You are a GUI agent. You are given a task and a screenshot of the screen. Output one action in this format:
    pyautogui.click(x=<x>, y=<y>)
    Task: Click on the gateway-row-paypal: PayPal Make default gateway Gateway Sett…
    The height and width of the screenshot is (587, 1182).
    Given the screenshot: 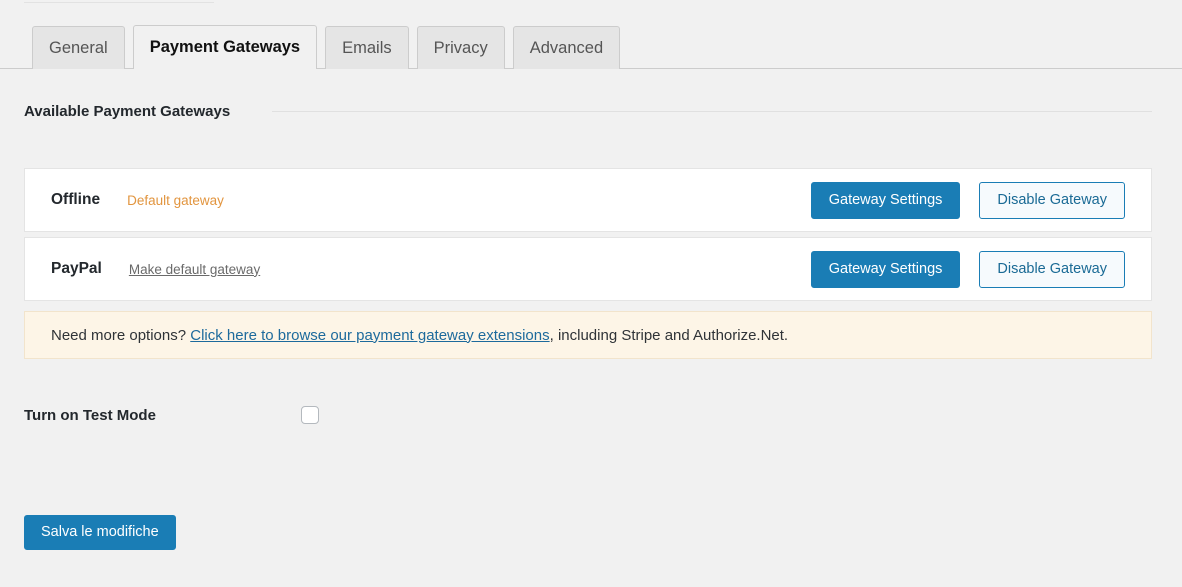 What is the action you would take?
    pyautogui.click(x=588, y=269)
    